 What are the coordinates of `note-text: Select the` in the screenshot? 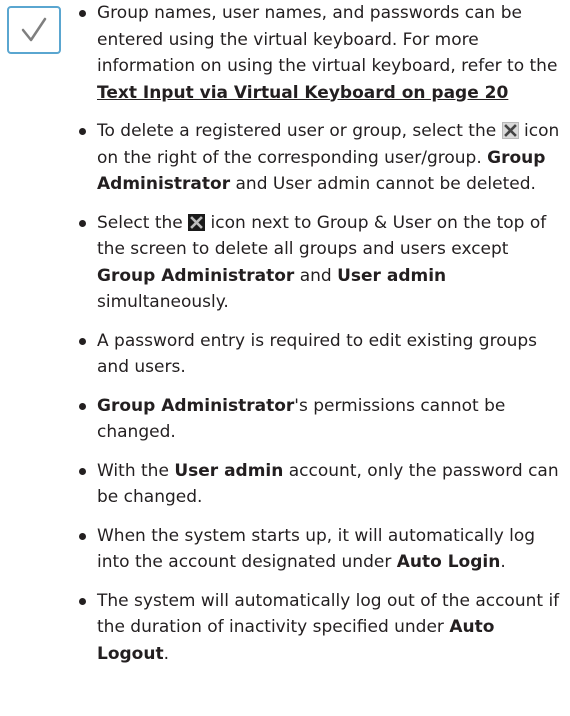 It's located at (143, 222).